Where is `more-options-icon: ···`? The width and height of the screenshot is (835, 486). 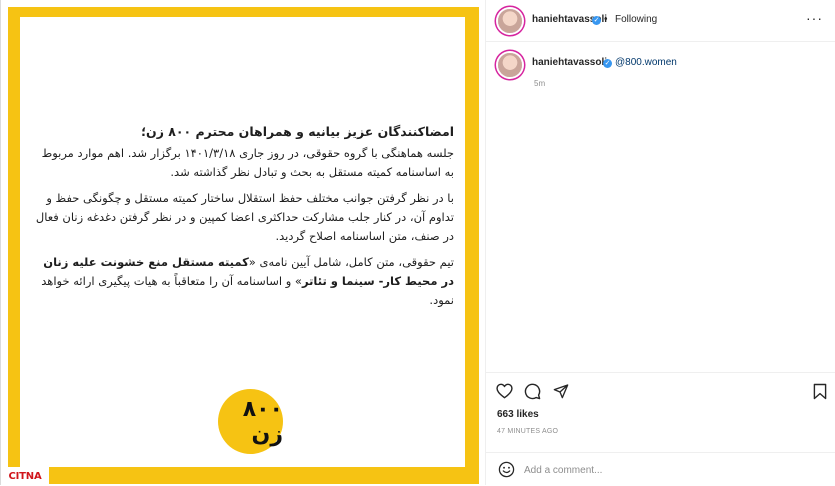
more-options-icon: ··· is located at coordinates (814, 18).